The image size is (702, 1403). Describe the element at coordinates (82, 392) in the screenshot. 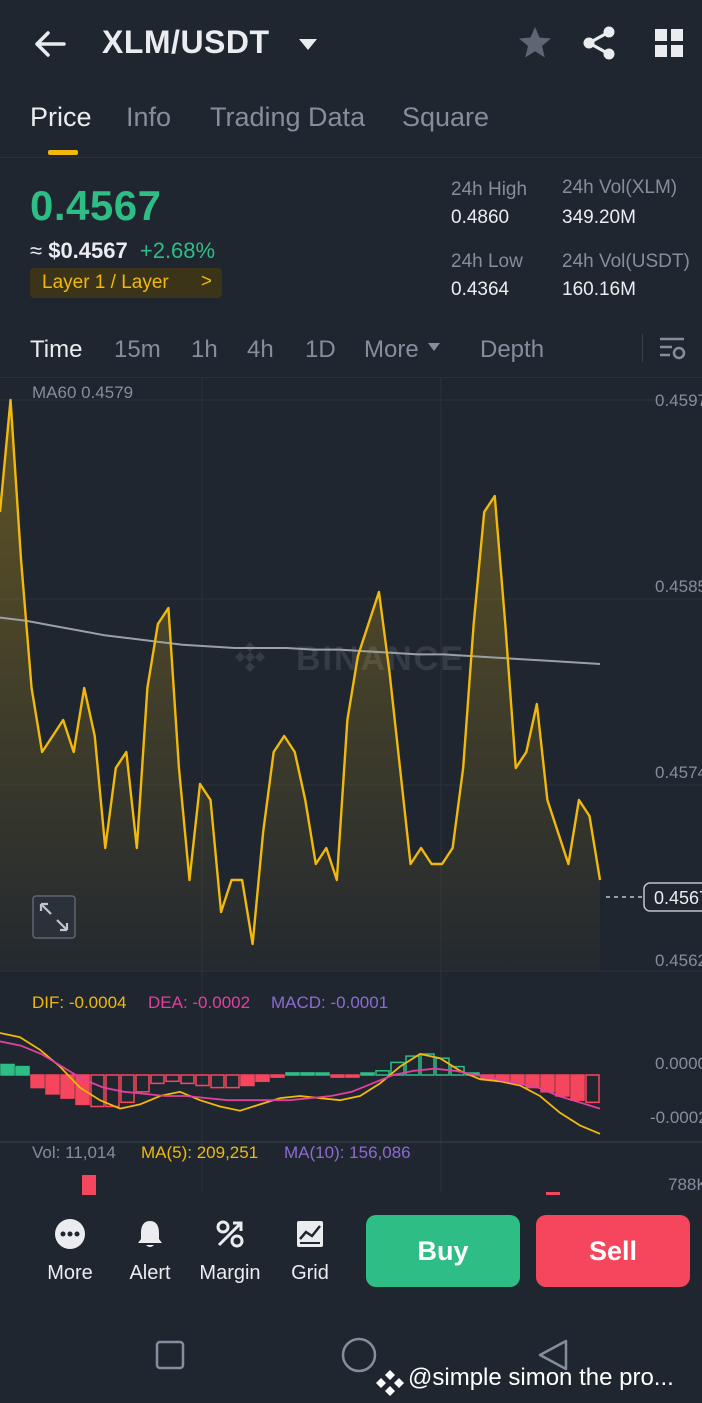

I see `ma60-label: MA60 0.4579` at that location.